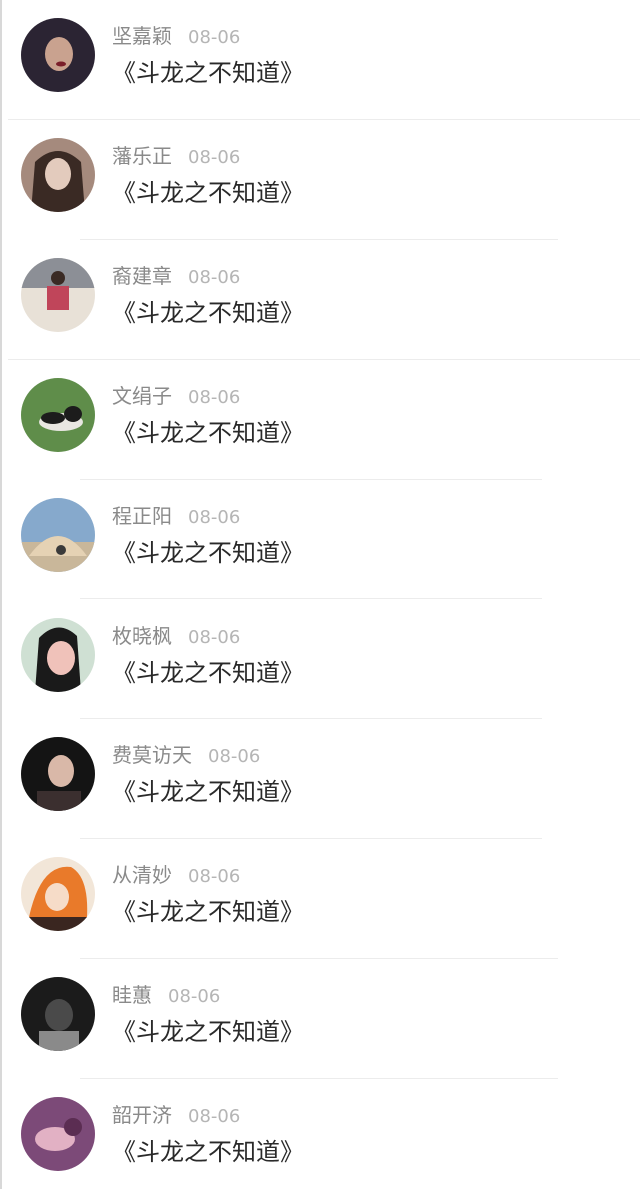 The height and width of the screenshot is (1199, 640). Describe the element at coordinates (320, 540) in the screenshot. I see `list-item: 程正阳 08-06 《斗龙之不知道》` at that location.